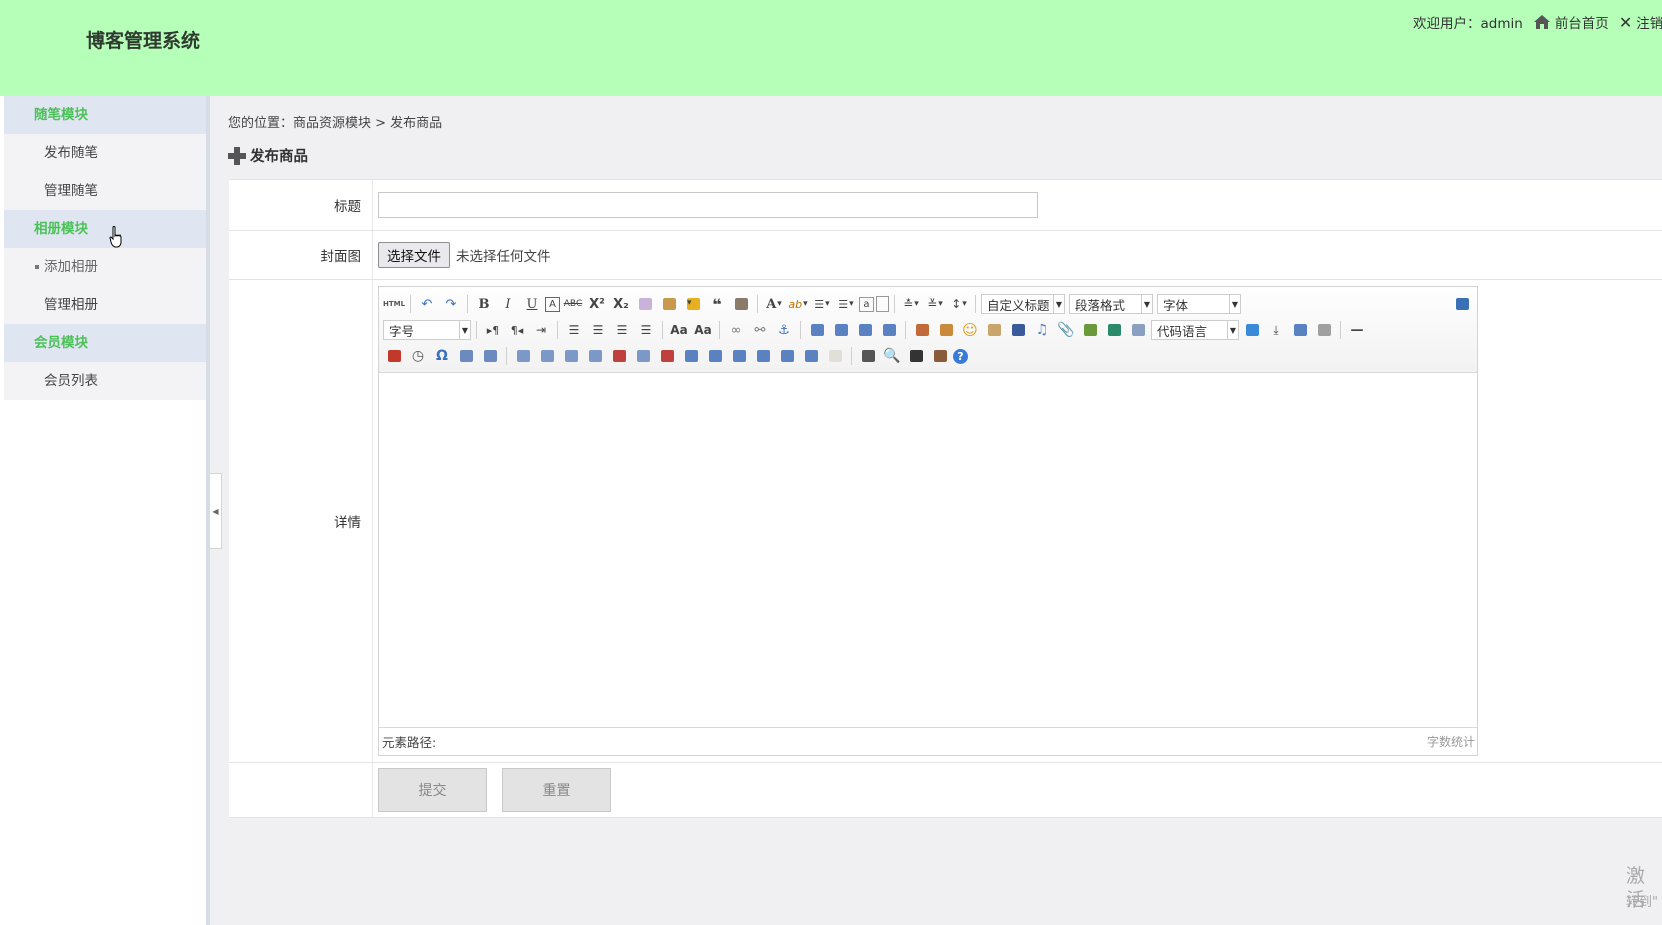 The width and height of the screenshot is (1662, 925). Describe the element at coordinates (691, 356) in the screenshot. I see `merge-cells-icon` at that location.